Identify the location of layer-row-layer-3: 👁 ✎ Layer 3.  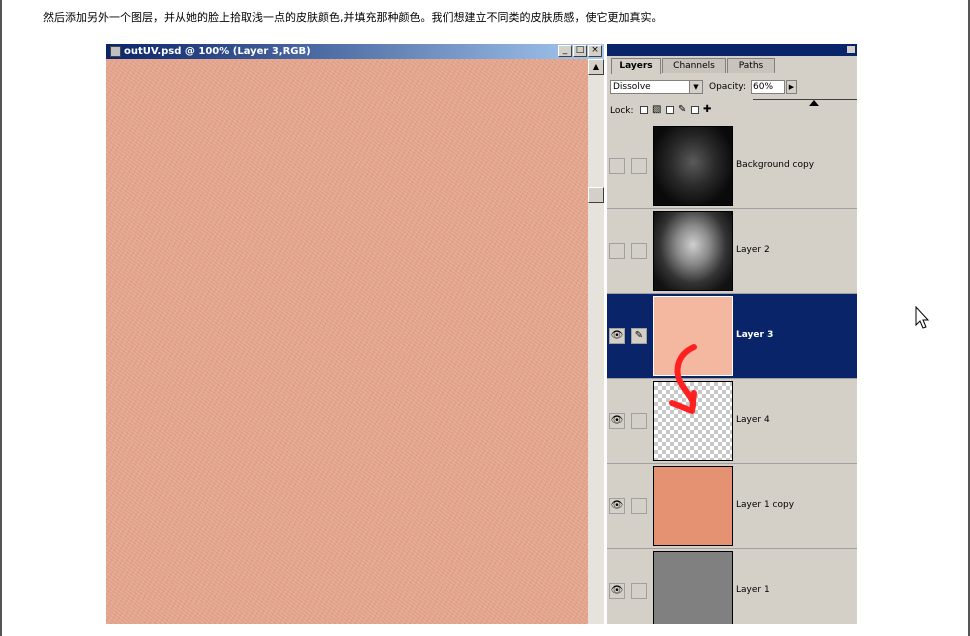
(732, 336).